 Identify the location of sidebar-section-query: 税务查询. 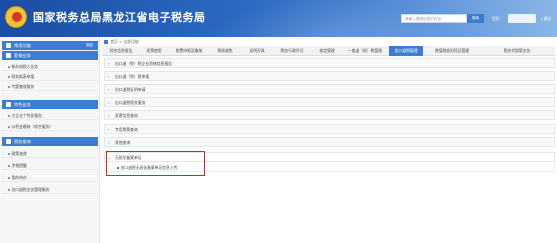
(50, 141).